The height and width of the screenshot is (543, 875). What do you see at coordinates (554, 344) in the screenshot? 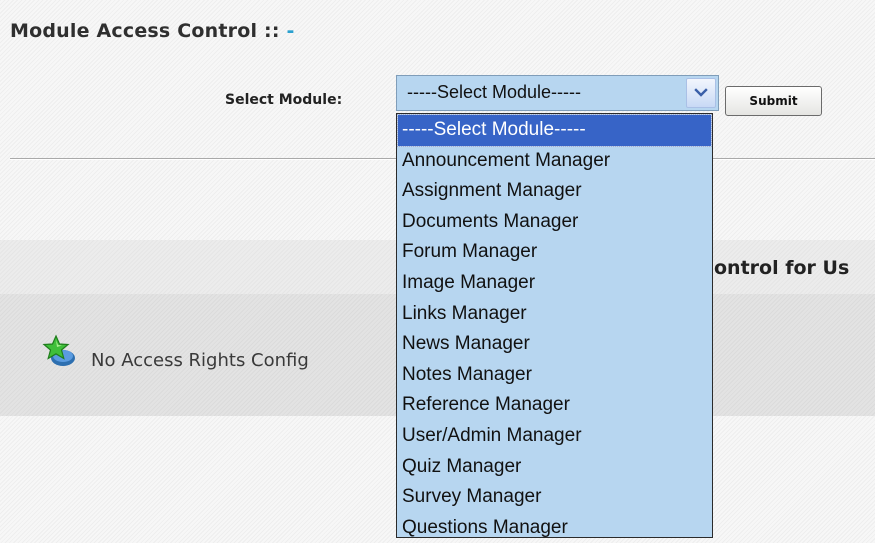
I see `option-news-manager: News Manager` at bounding box center [554, 344].